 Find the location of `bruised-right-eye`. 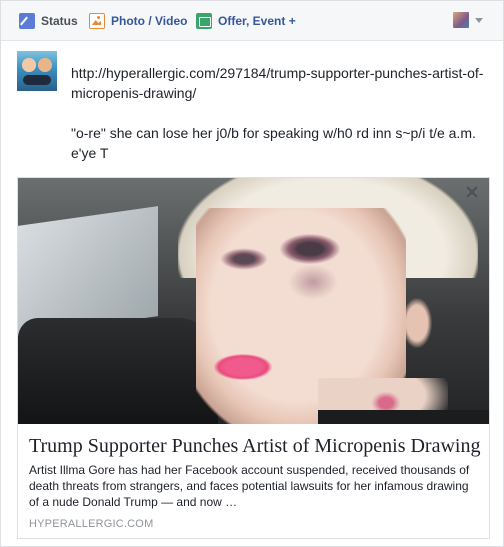

bruised-right-eye is located at coordinates (310, 249).